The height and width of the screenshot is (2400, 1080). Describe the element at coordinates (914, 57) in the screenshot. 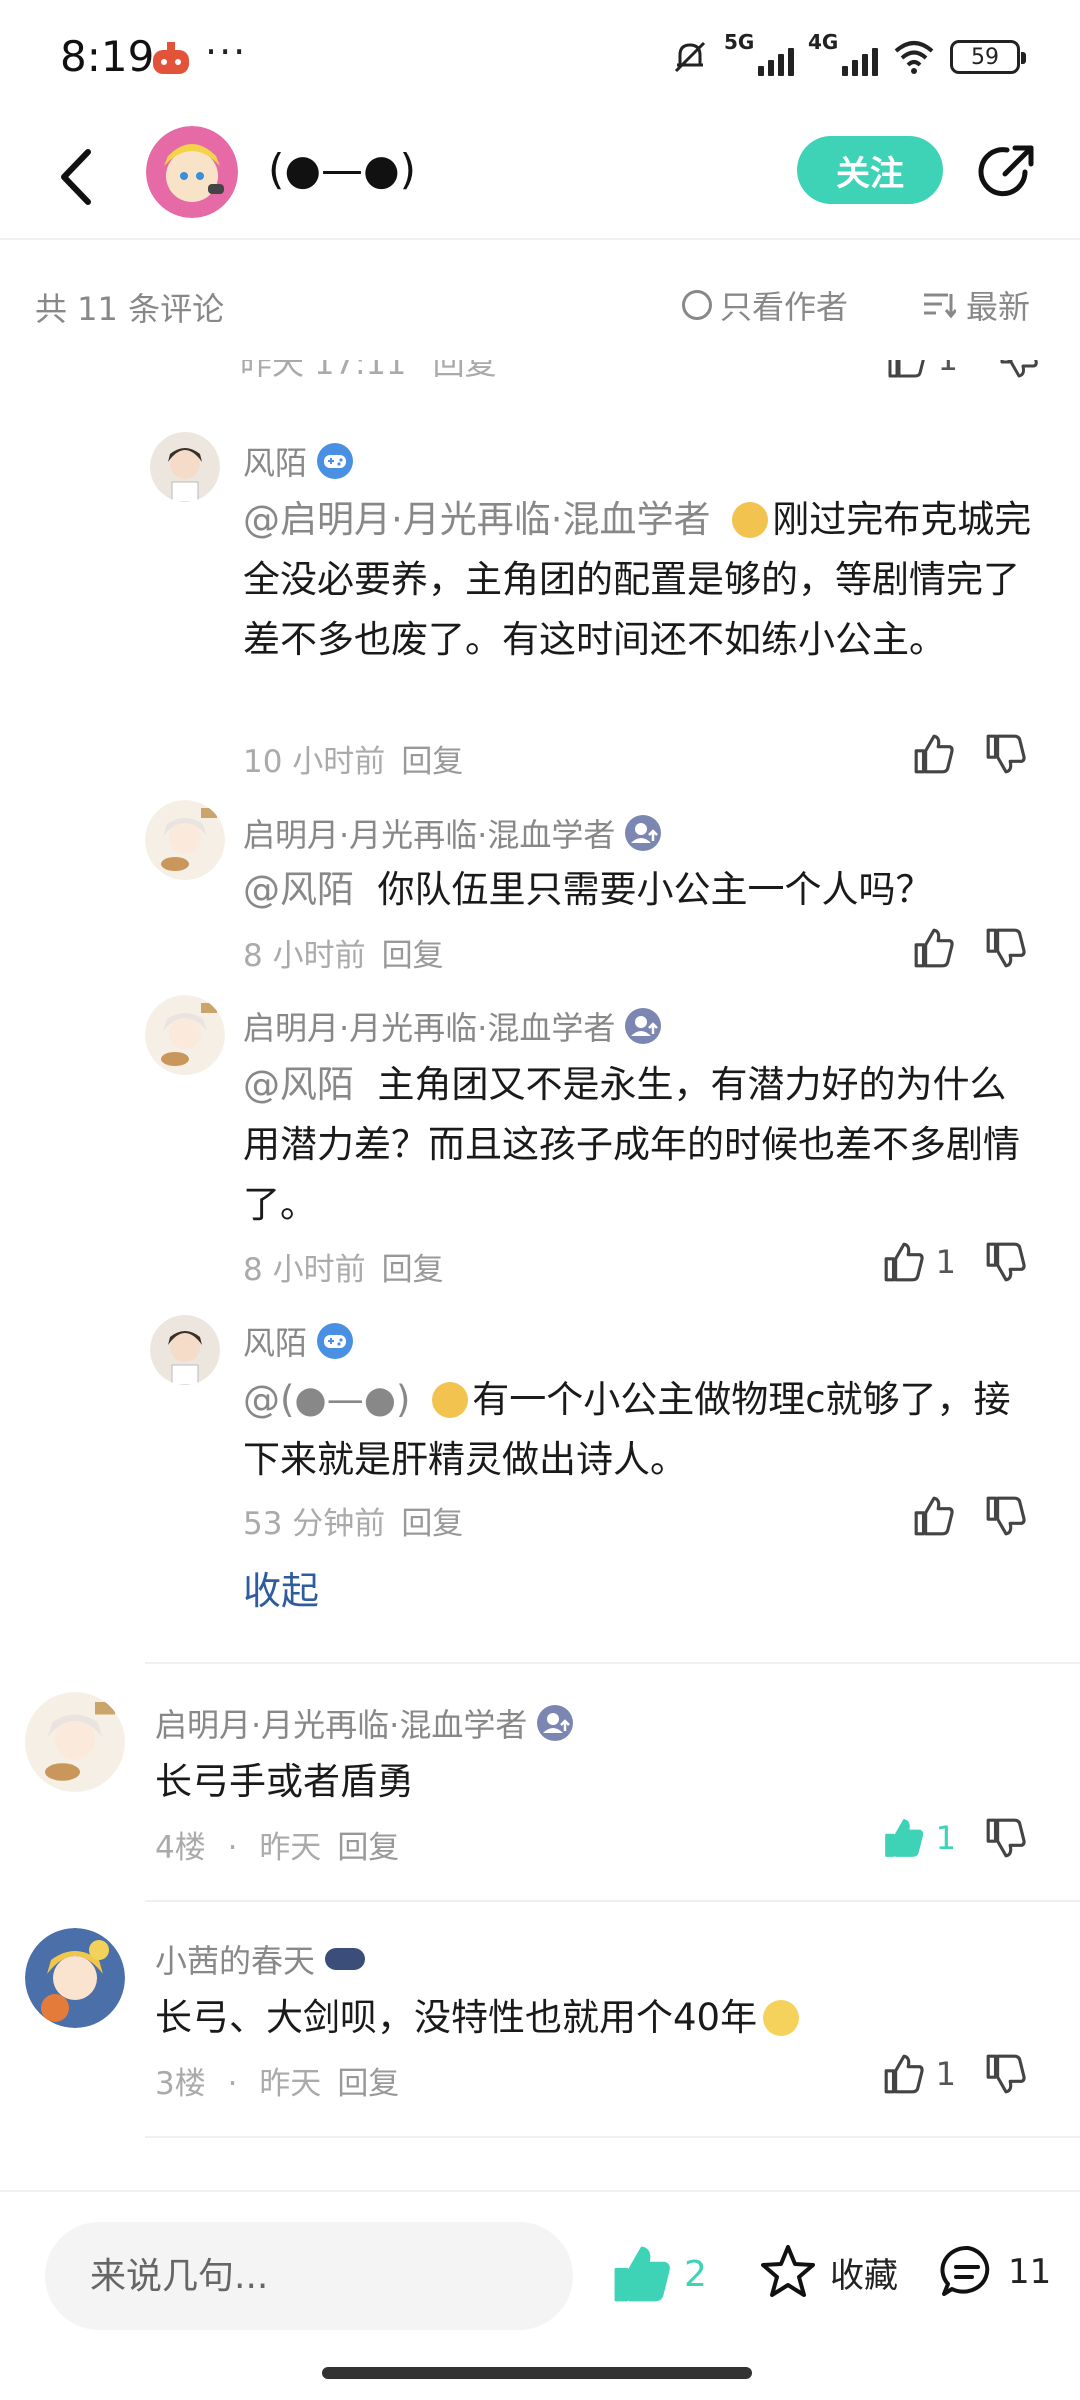

I see `wifi-icon` at that location.